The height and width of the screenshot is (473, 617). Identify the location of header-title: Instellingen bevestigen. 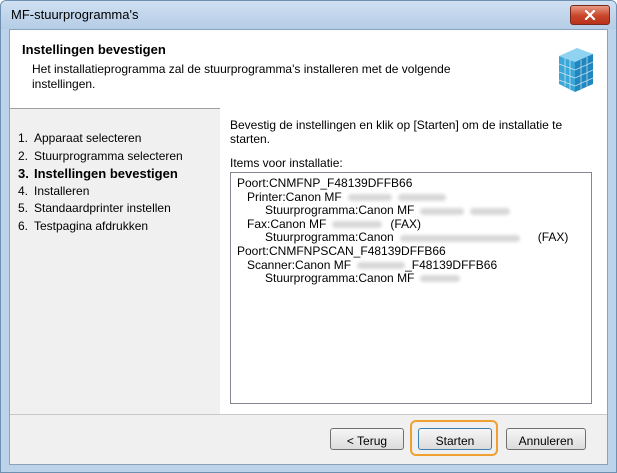
(94, 49).